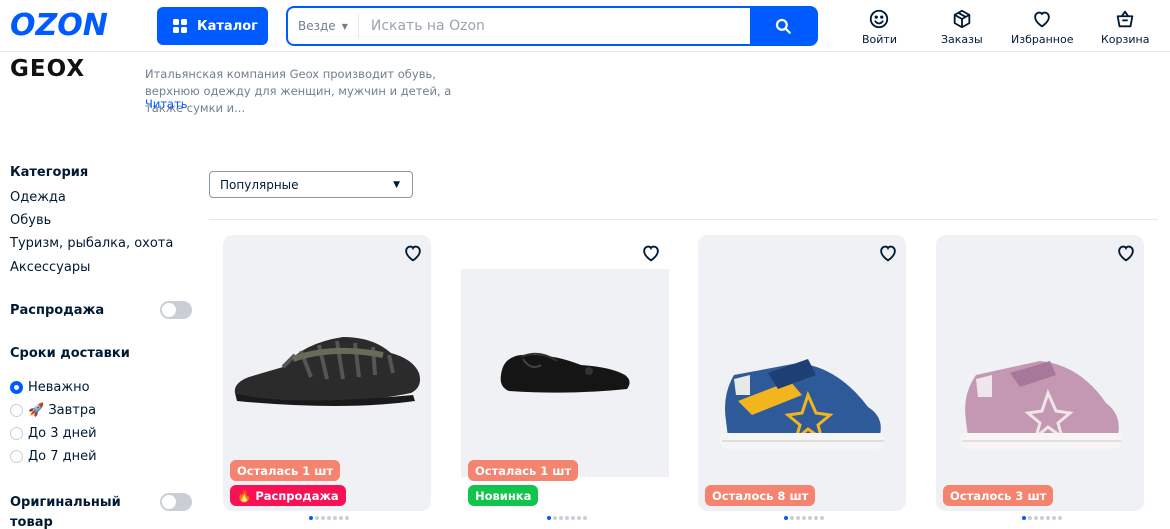  I want to click on sort-selected: Популярные, so click(259, 184).